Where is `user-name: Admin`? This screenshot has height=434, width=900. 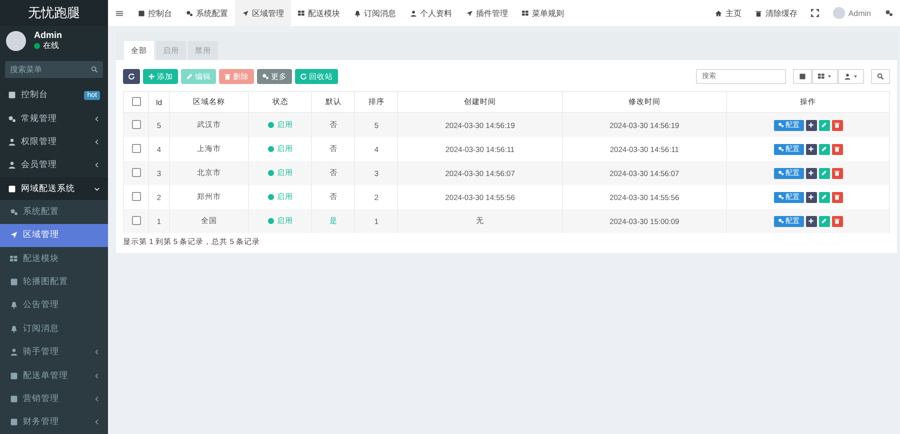 user-name: Admin is located at coordinates (48, 35).